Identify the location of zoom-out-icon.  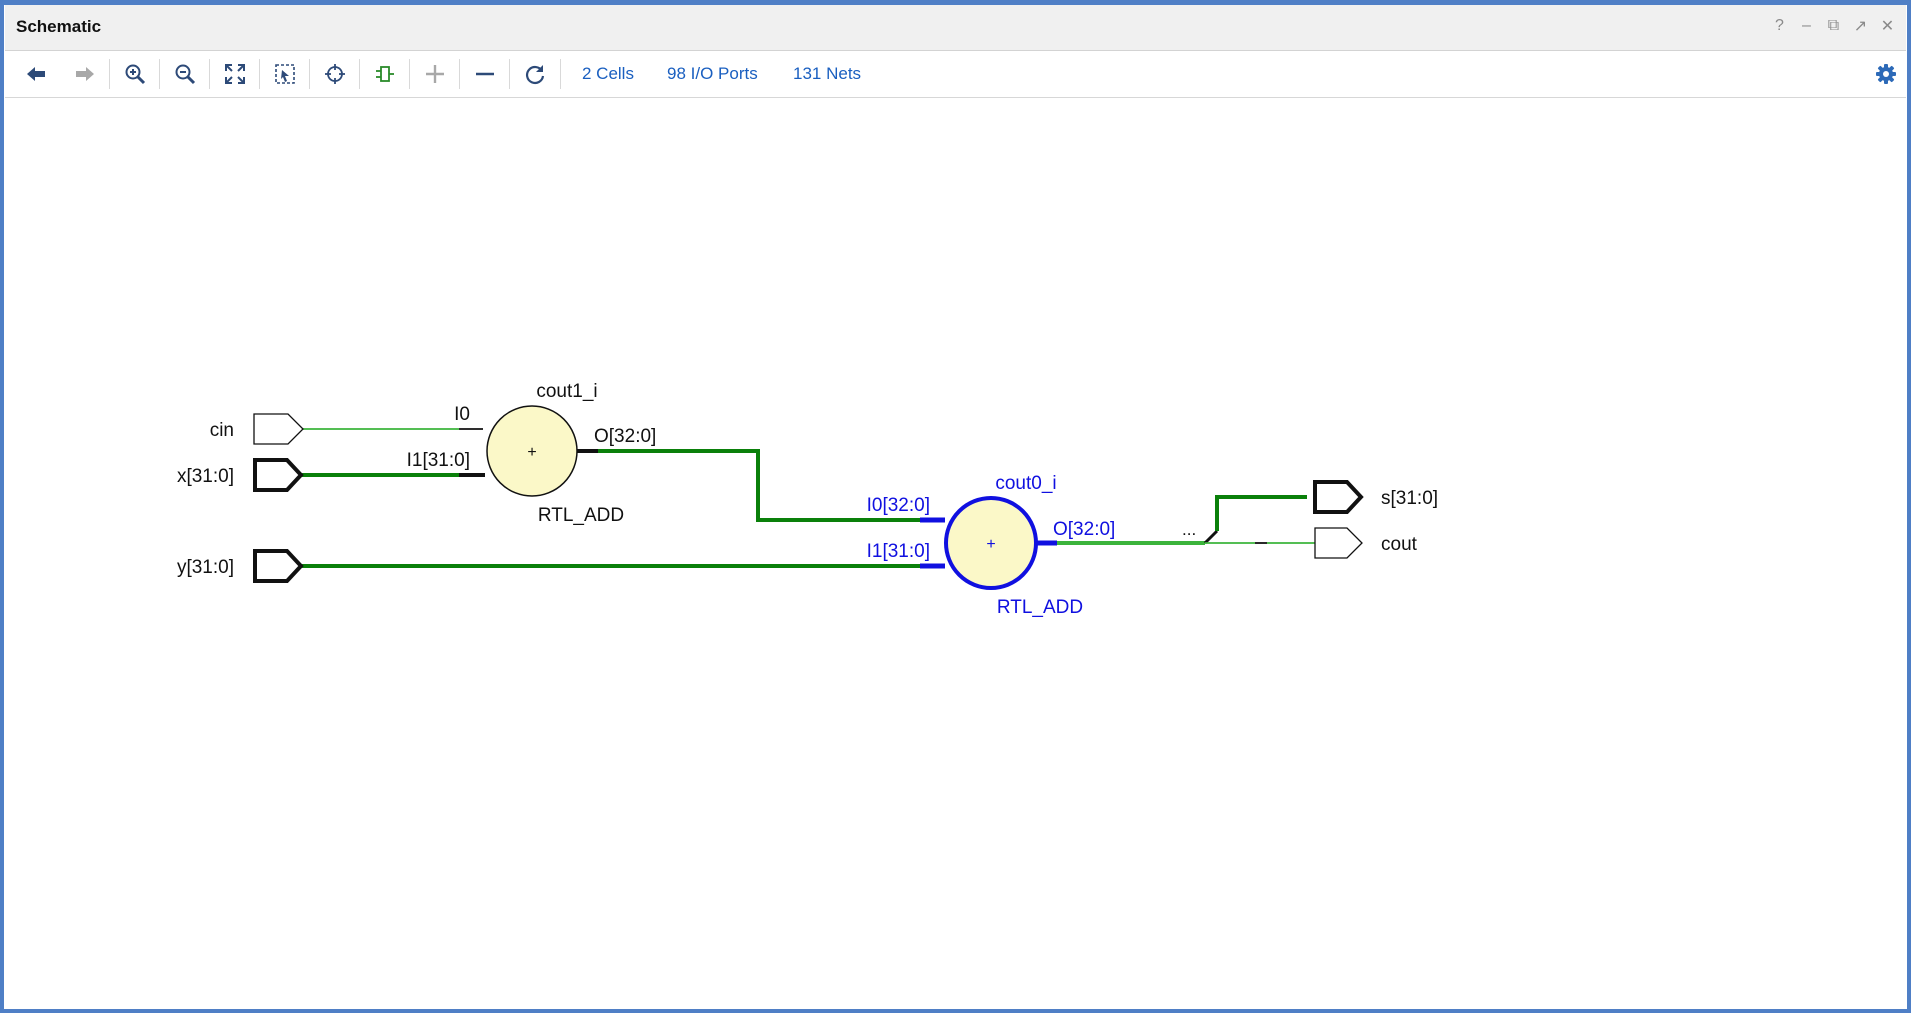
(185, 74).